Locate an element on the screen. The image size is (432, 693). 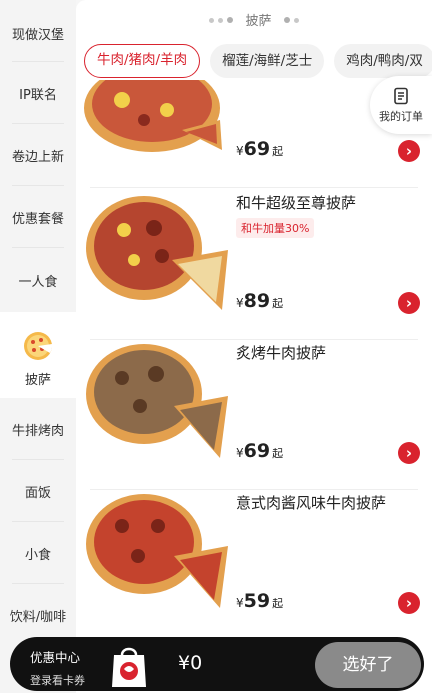
sidebar-item-combo: 优惠套餐 is located at coordinates (38, 217).